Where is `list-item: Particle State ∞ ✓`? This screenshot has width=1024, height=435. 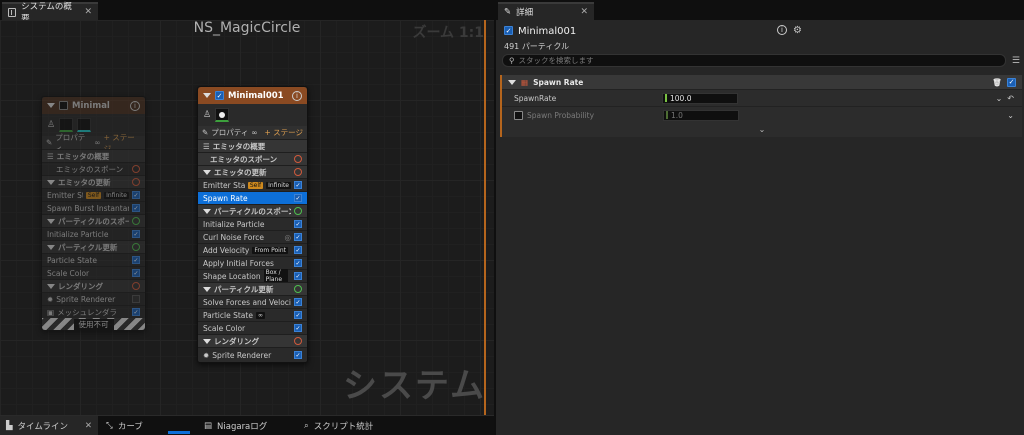 list-item: Particle State ∞ ✓ is located at coordinates (252, 314).